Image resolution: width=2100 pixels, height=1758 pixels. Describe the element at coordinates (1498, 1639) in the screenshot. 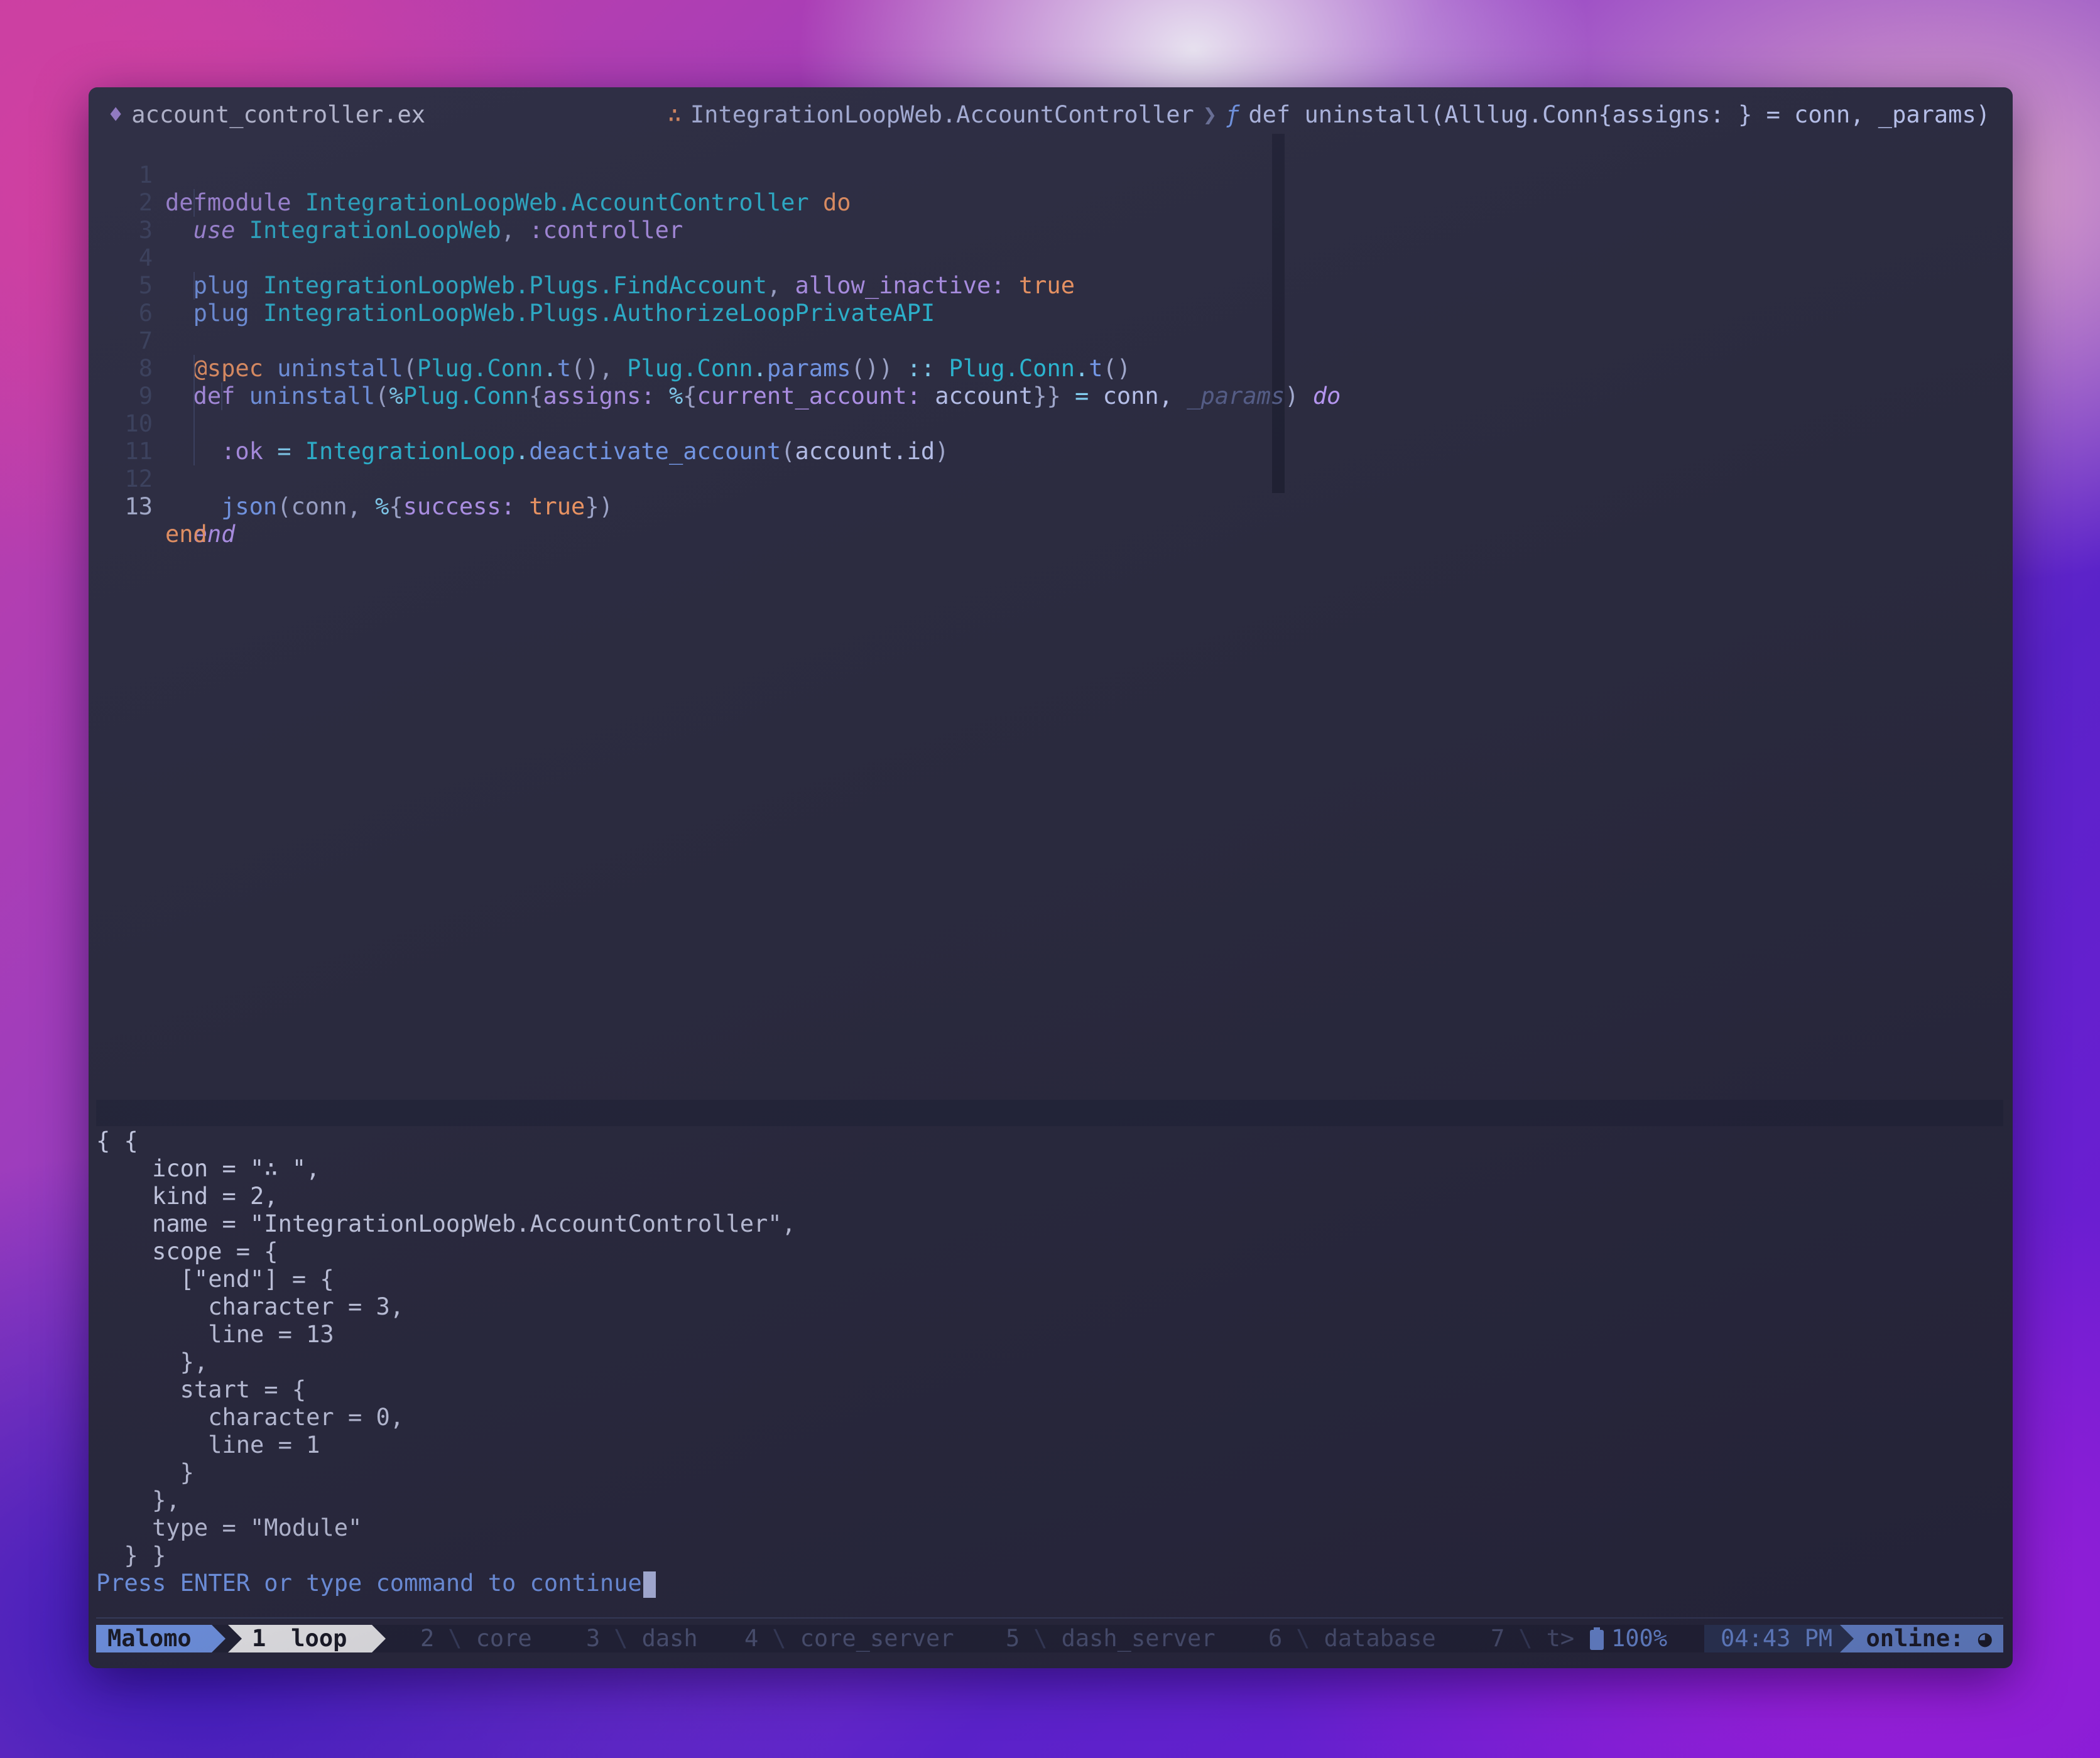

I see `window-index: 7` at that location.